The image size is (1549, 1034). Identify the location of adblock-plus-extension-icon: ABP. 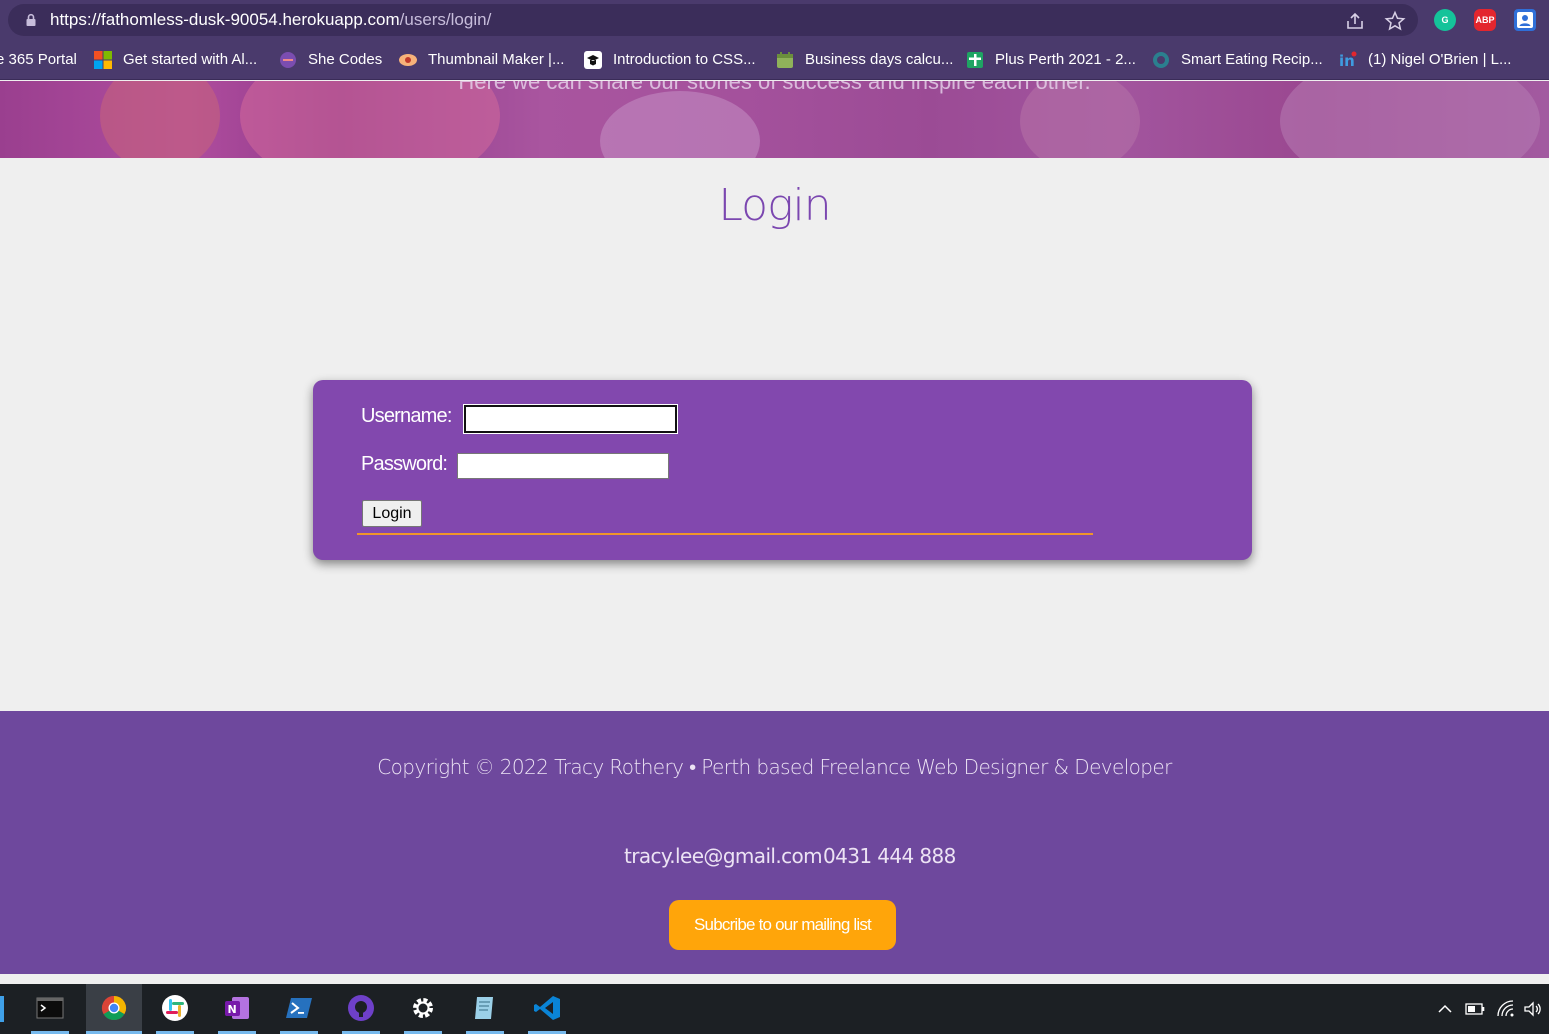
(1485, 20).